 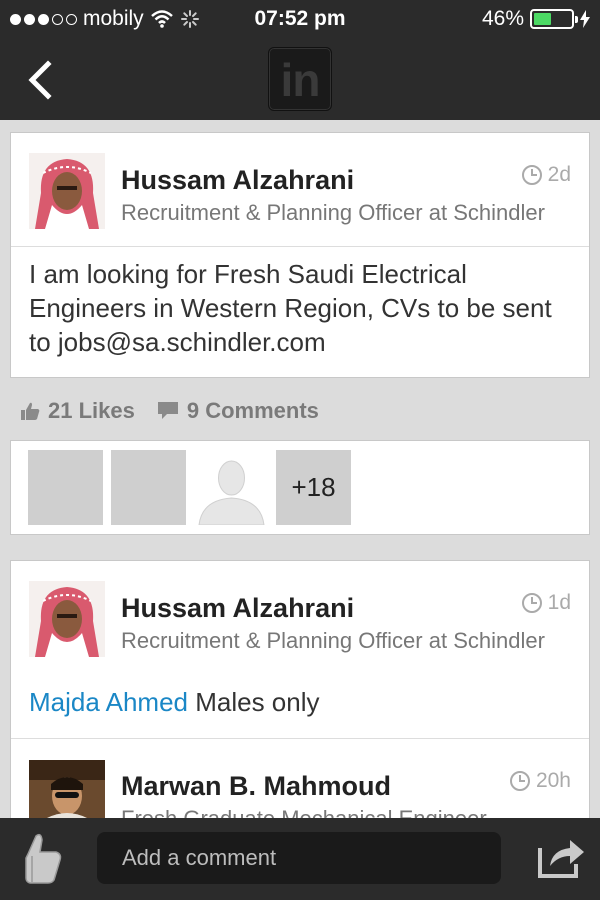 What do you see at coordinates (559, 174) in the screenshot?
I see `post-time-label: 2d` at bounding box center [559, 174].